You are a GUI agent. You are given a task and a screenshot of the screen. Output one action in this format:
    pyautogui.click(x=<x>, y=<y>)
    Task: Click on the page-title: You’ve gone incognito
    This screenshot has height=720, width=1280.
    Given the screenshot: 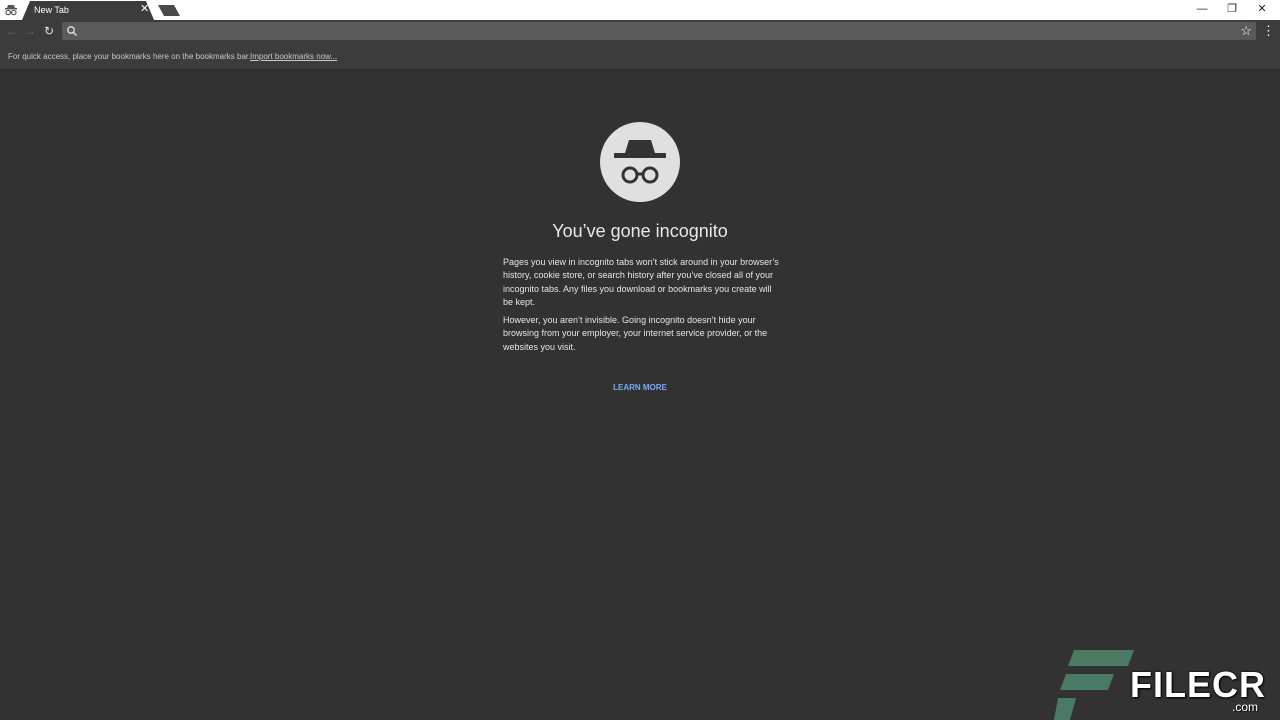 What is the action you would take?
    pyautogui.click(x=640, y=231)
    